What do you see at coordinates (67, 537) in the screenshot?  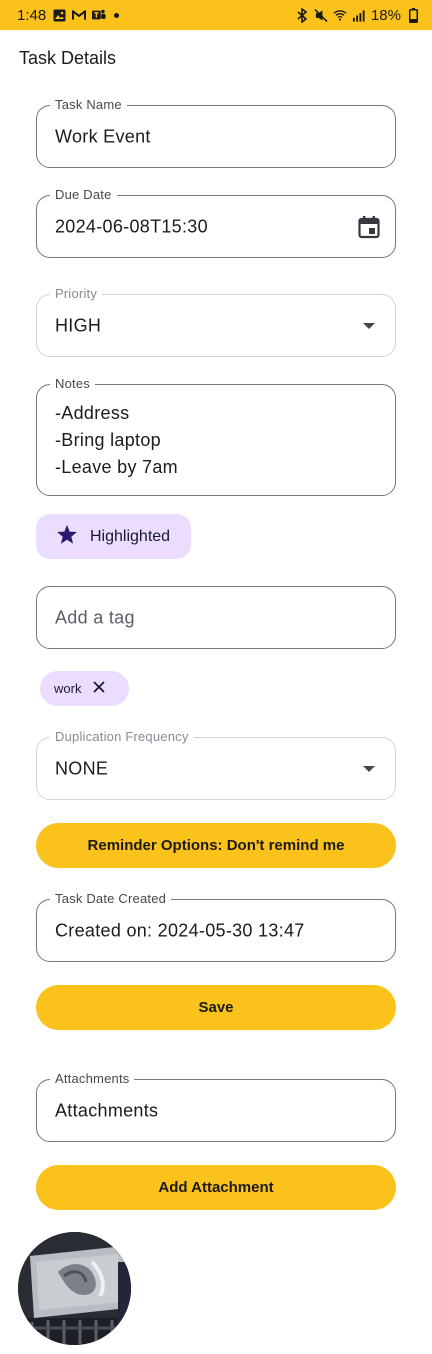 I see `star-icon` at bounding box center [67, 537].